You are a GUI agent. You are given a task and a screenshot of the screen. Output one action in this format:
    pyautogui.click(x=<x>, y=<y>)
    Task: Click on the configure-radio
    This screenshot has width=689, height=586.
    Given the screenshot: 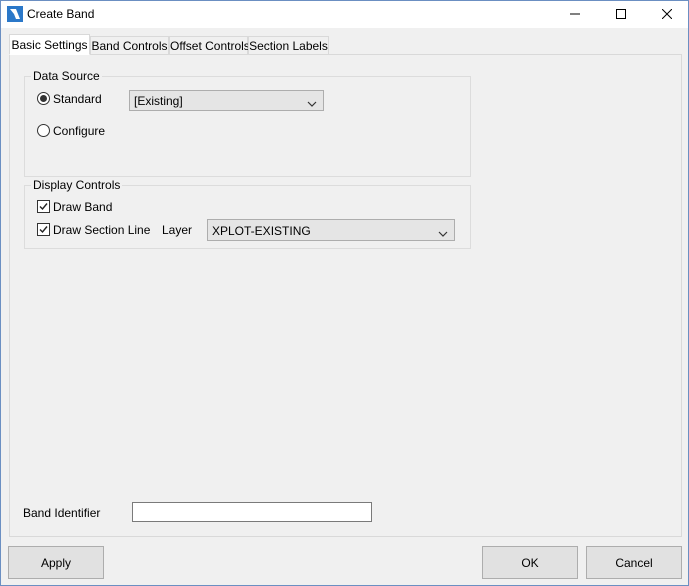 What is the action you would take?
    pyautogui.click(x=43, y=130)
    